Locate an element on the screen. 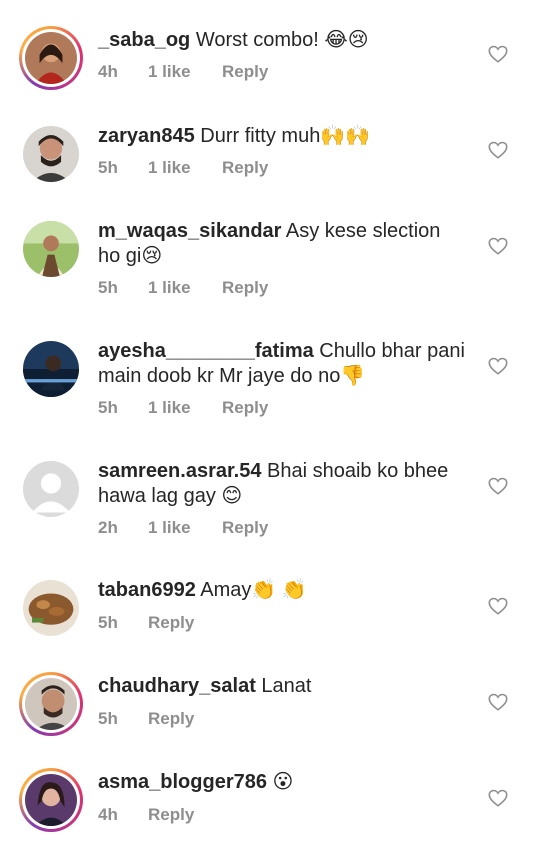 The image size is (540, 842). comment-text: Worst combo! 😂😢 is located at coordinates (279, 40).